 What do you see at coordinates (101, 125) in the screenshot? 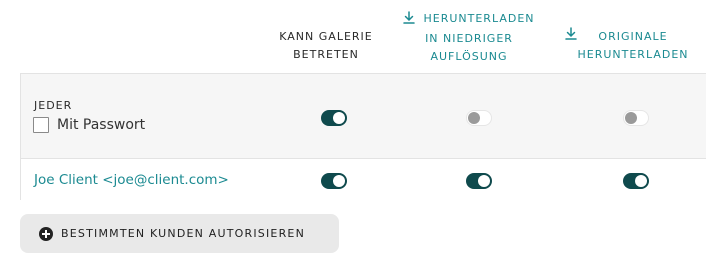
I see `password-label: Mit Passwort` at bounding box center [101, 125].